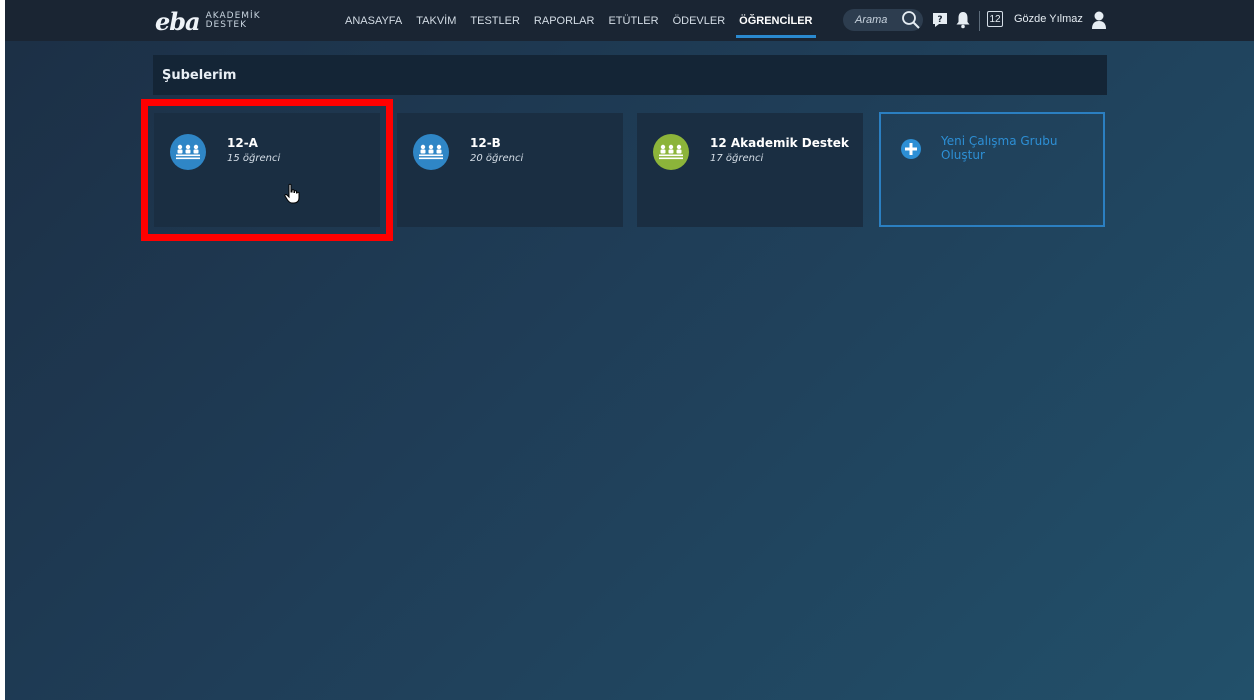 The width and height of the screenshot is (1259, 700). Describe the element at coordinates (292, 196) in the screenshot. I see `hand-cursor-icon` at that location.